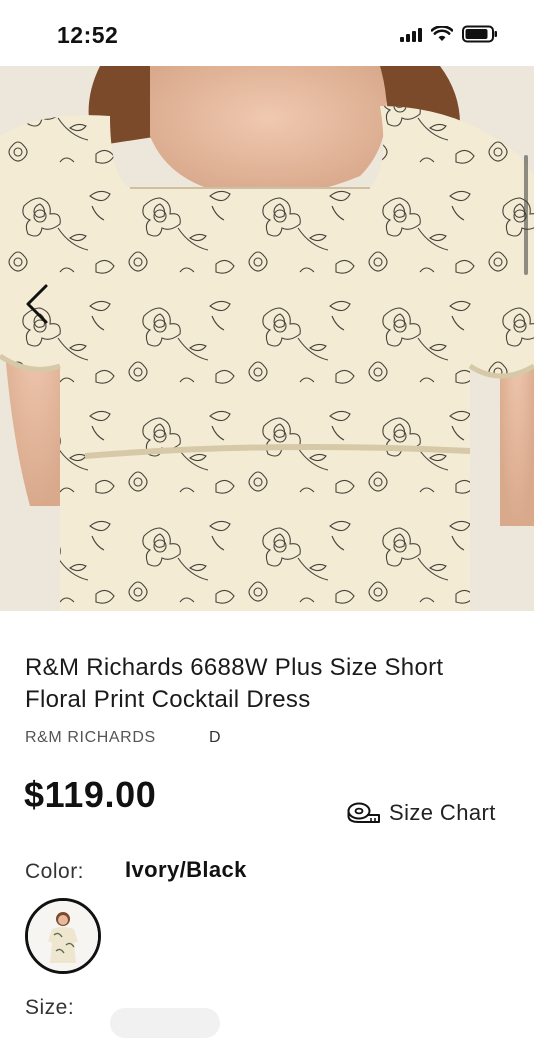 Image resolution: width=534 pixels, height=1038 pixels. I want to click on color-swatch-ivory-black, so click(63, 936).